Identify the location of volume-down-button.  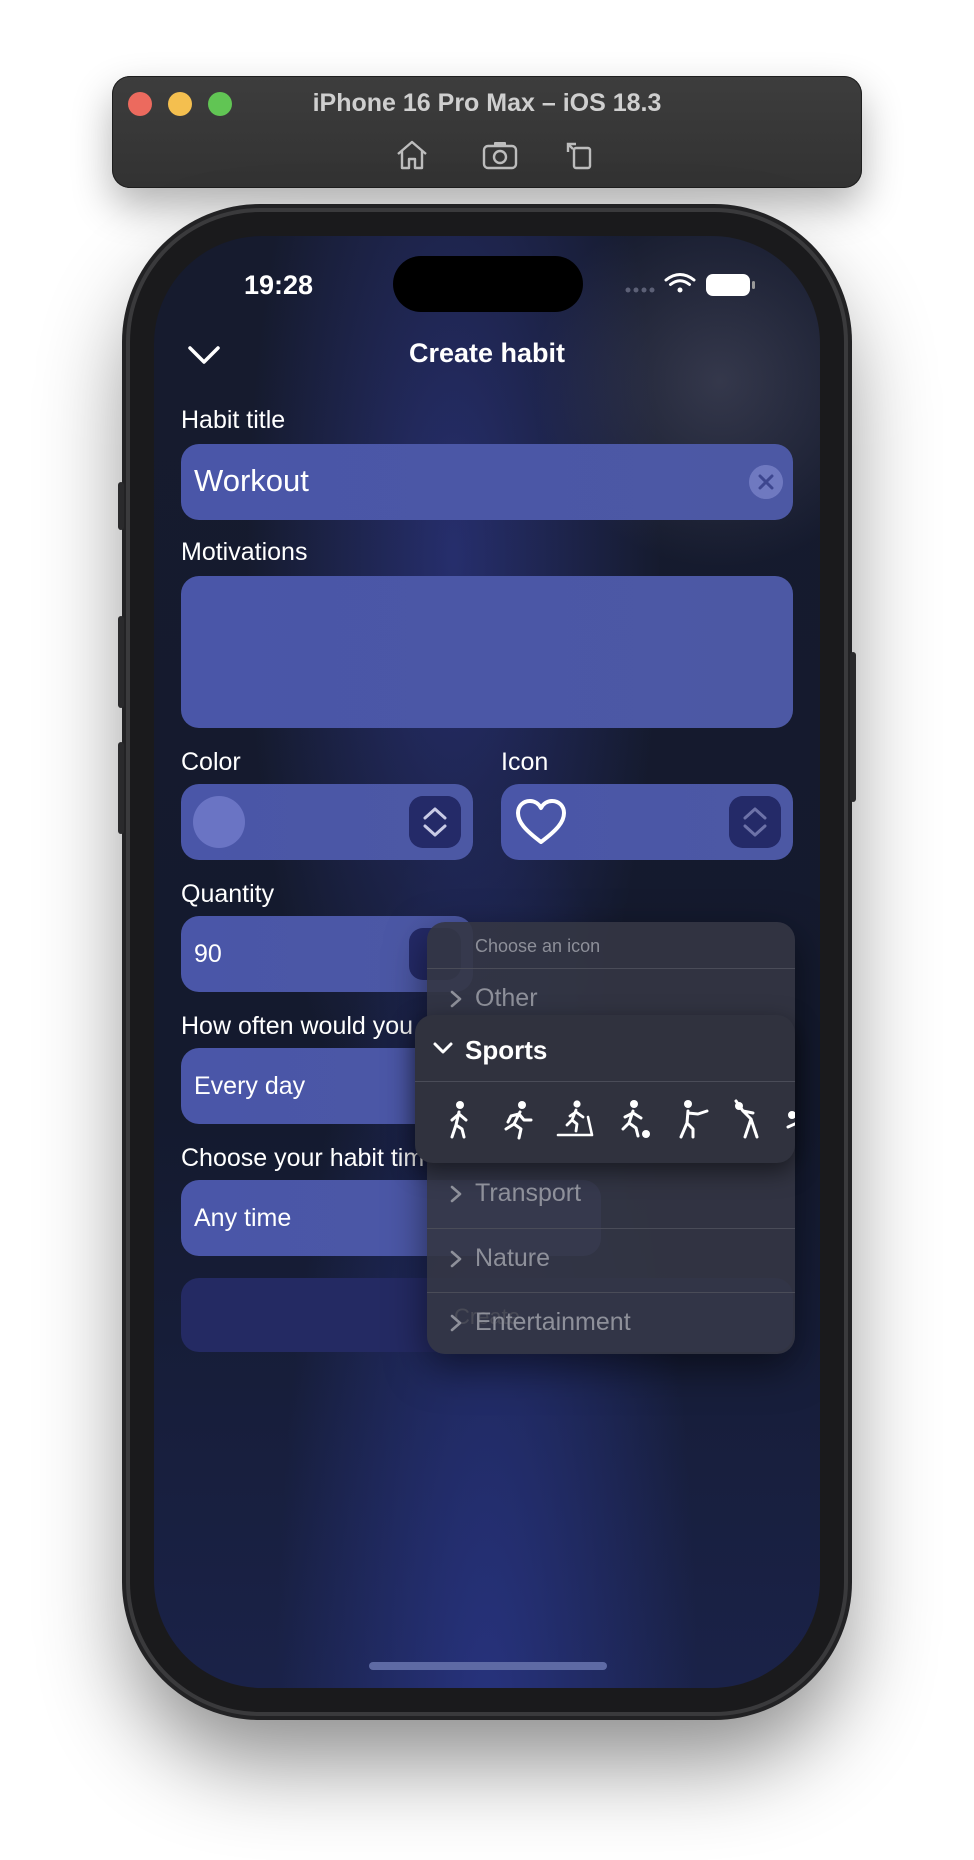
(121, 788).